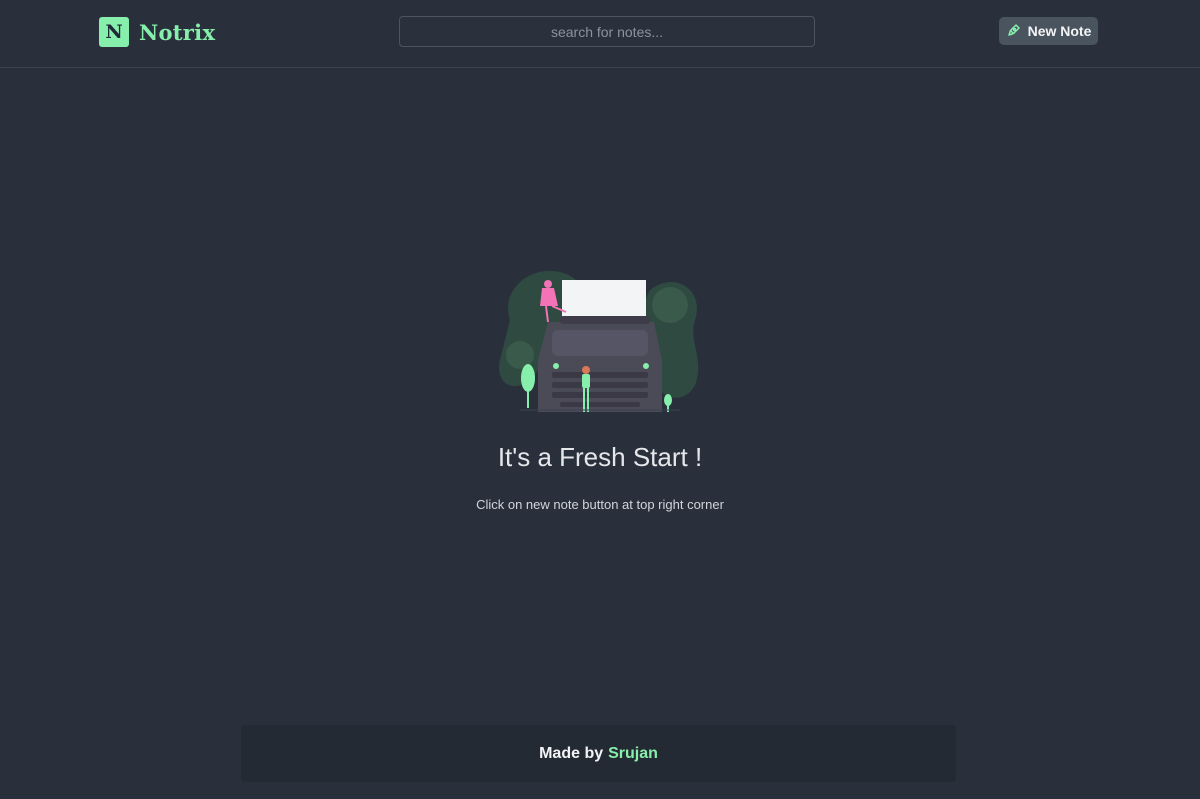  Describe the element at coordinates (600, 457) in the screenshot. I see `empty-state-title: It's a Fresh Start !` at that location.